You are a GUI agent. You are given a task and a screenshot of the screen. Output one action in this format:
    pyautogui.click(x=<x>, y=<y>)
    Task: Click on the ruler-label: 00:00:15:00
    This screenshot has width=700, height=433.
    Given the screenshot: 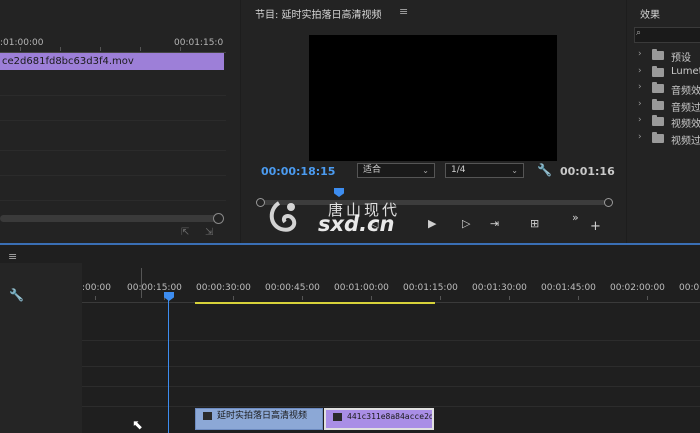 What is the action you would take?
    pyautogui.click(x=154, y=288)
    